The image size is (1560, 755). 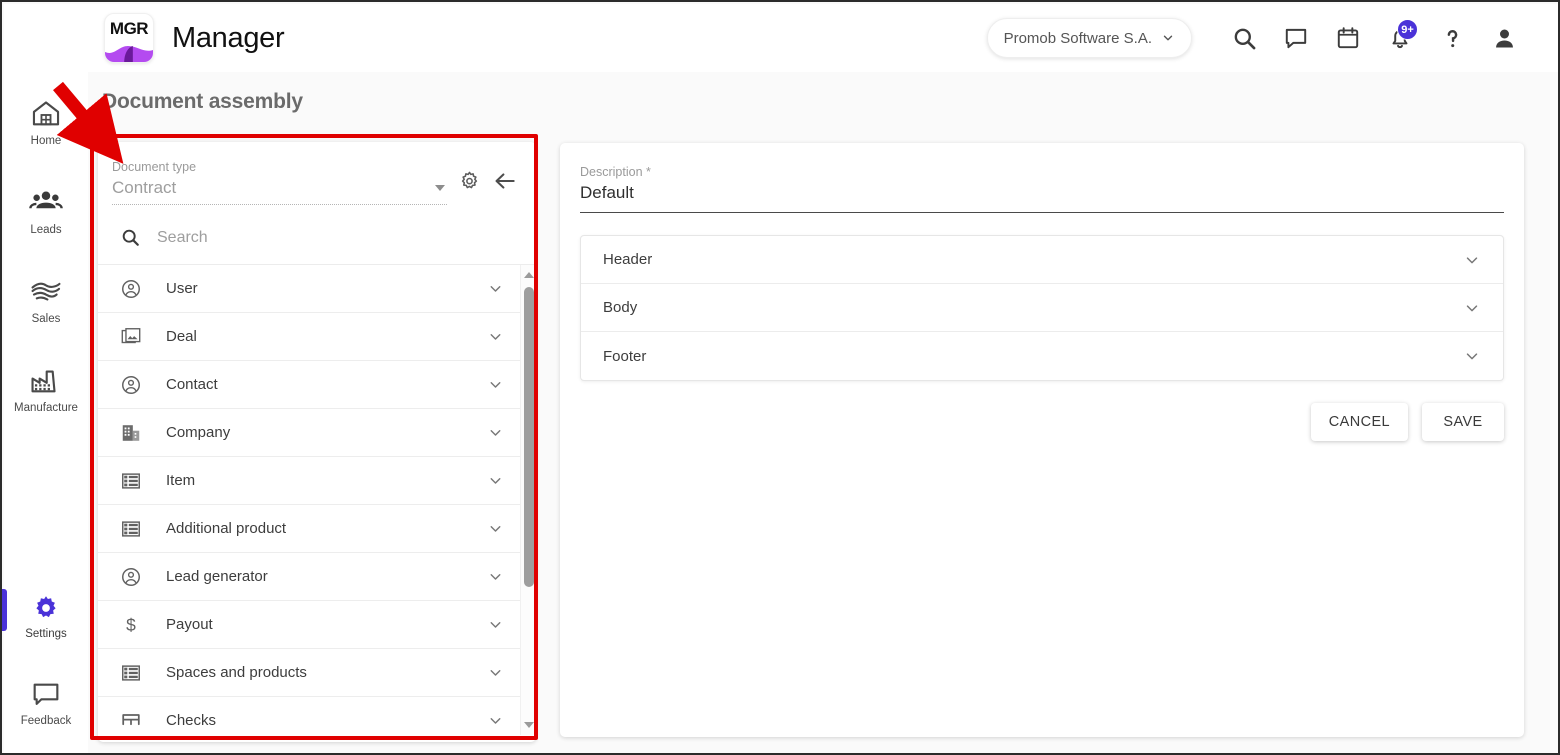 I want to click on company-selector: Promob Software S.A., so click(x=1089, y=38).